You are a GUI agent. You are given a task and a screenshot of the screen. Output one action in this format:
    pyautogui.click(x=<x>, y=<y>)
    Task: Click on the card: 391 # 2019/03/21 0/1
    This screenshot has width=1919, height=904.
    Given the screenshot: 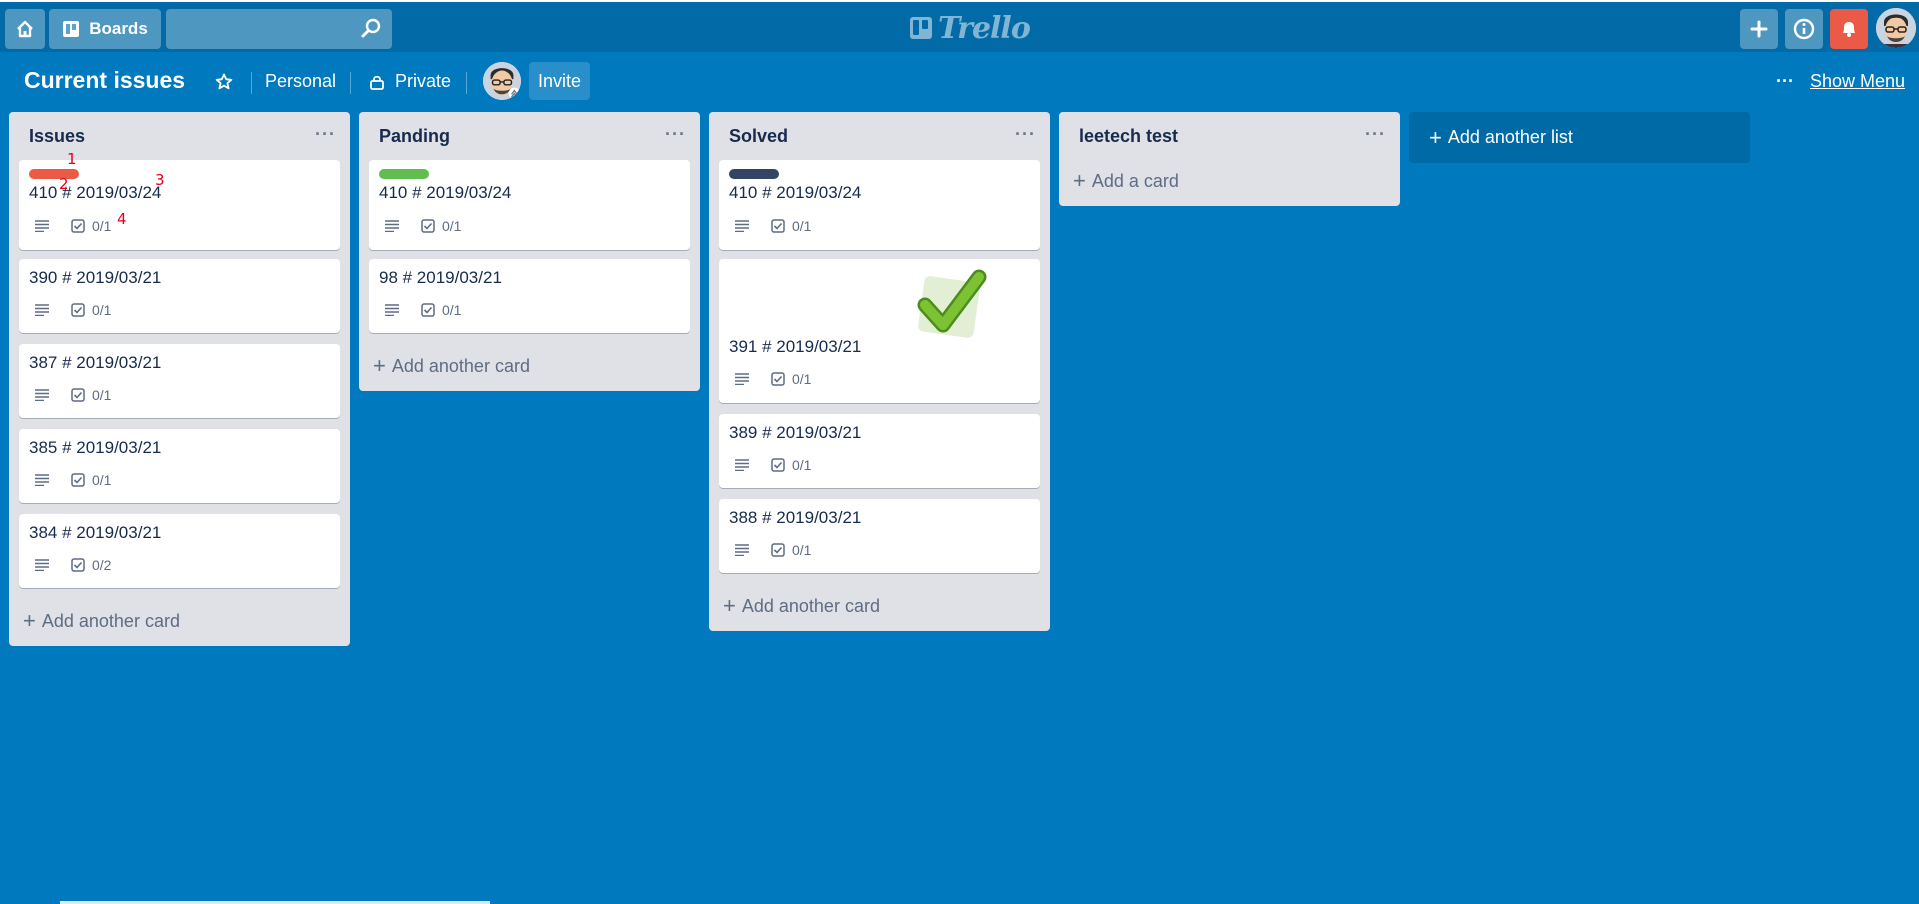 What is the action you would take?
    pyautogui.click(x=879, y=331)
    